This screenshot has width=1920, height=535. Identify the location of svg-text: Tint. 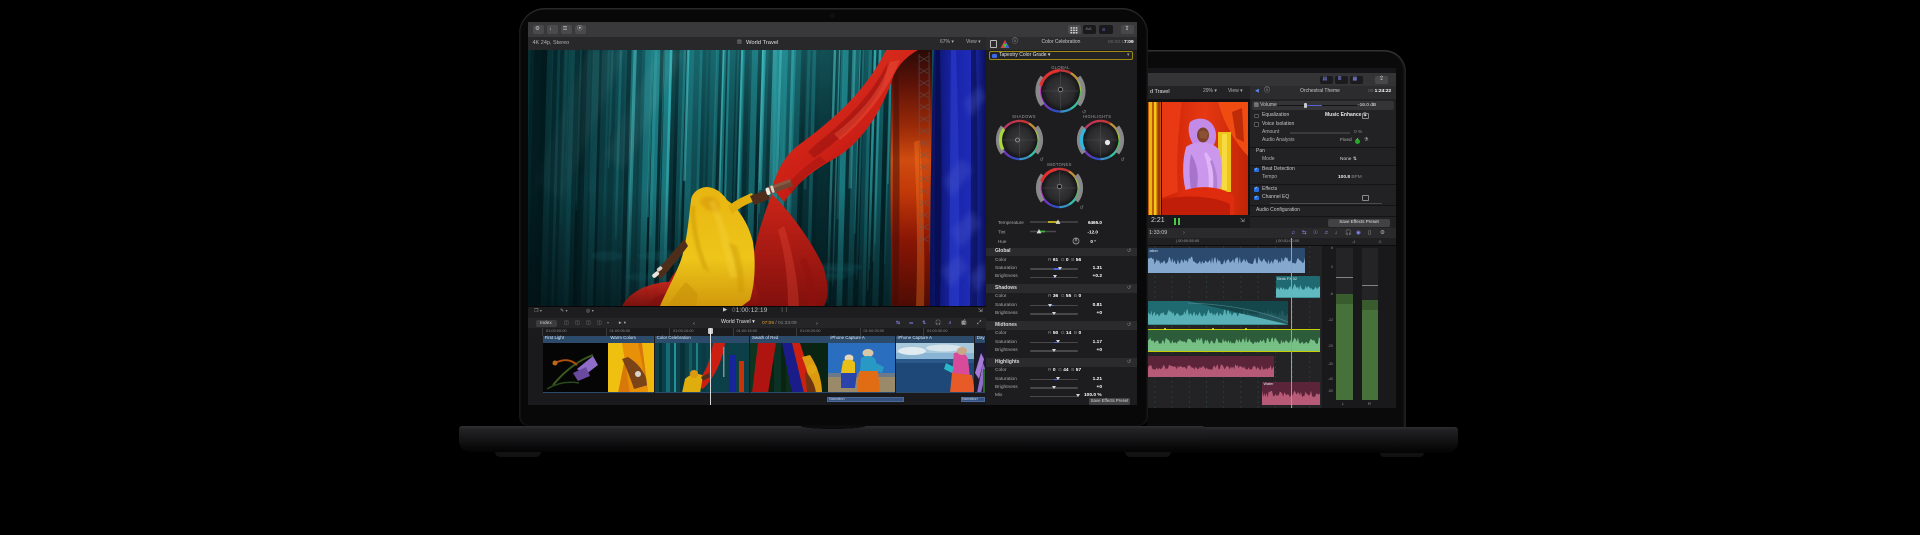
(1002, 232).